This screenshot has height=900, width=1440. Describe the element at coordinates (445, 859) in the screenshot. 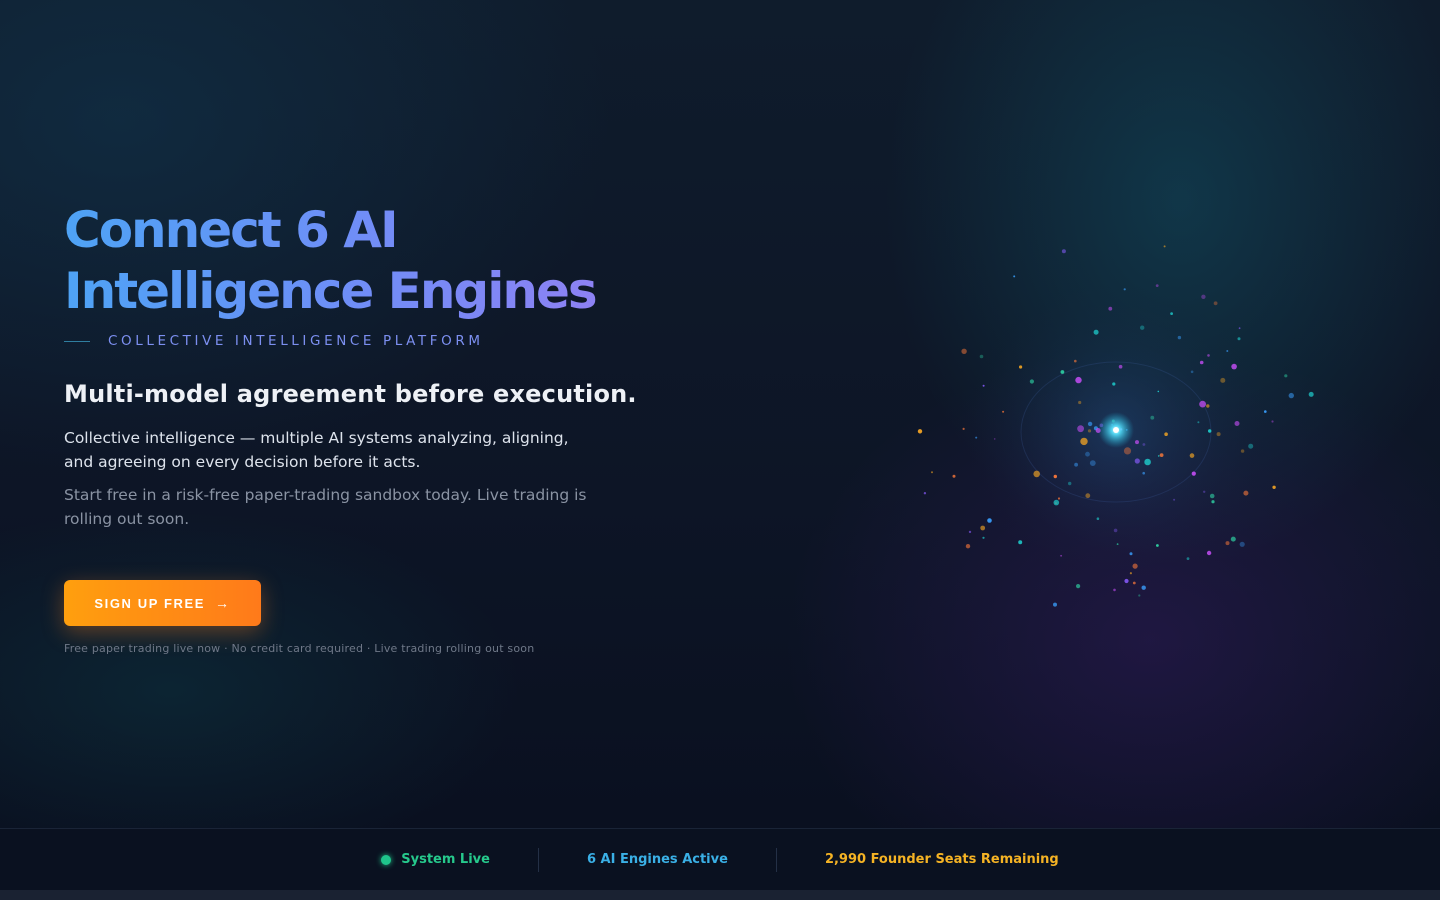

I see `system-status-text: System Live` at that location.